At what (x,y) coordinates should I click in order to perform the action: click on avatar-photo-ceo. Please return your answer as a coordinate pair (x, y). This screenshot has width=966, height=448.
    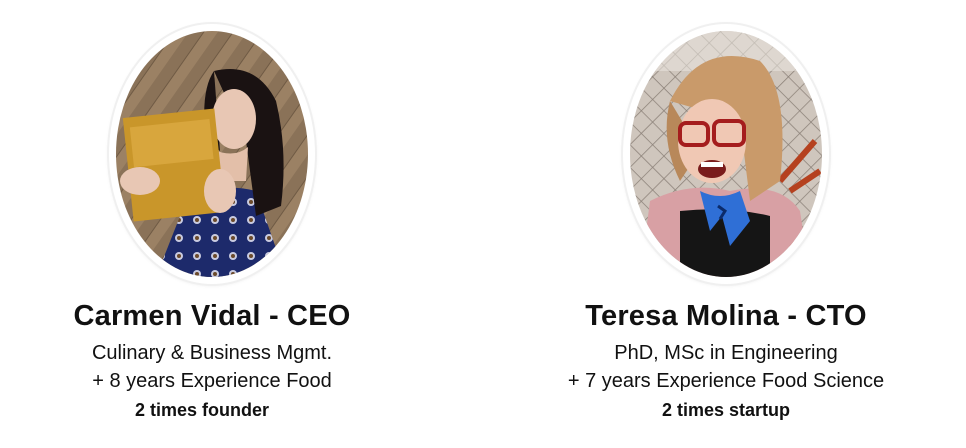
    Looking at the image, I should click on (212, 154).